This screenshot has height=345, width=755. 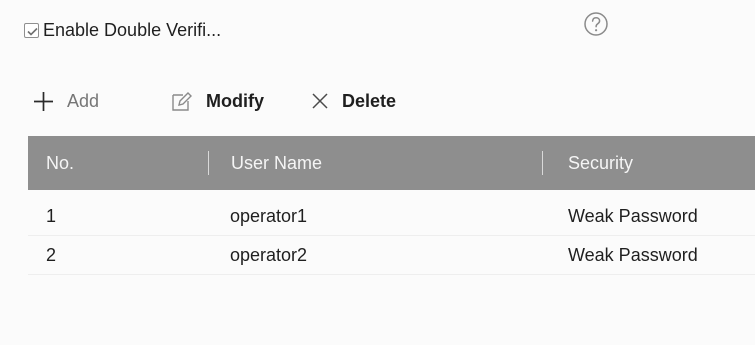 What do you see at coordinates (182, 101) in the screenshot?
I see `edit-icon` at bounding box center [182, 101].